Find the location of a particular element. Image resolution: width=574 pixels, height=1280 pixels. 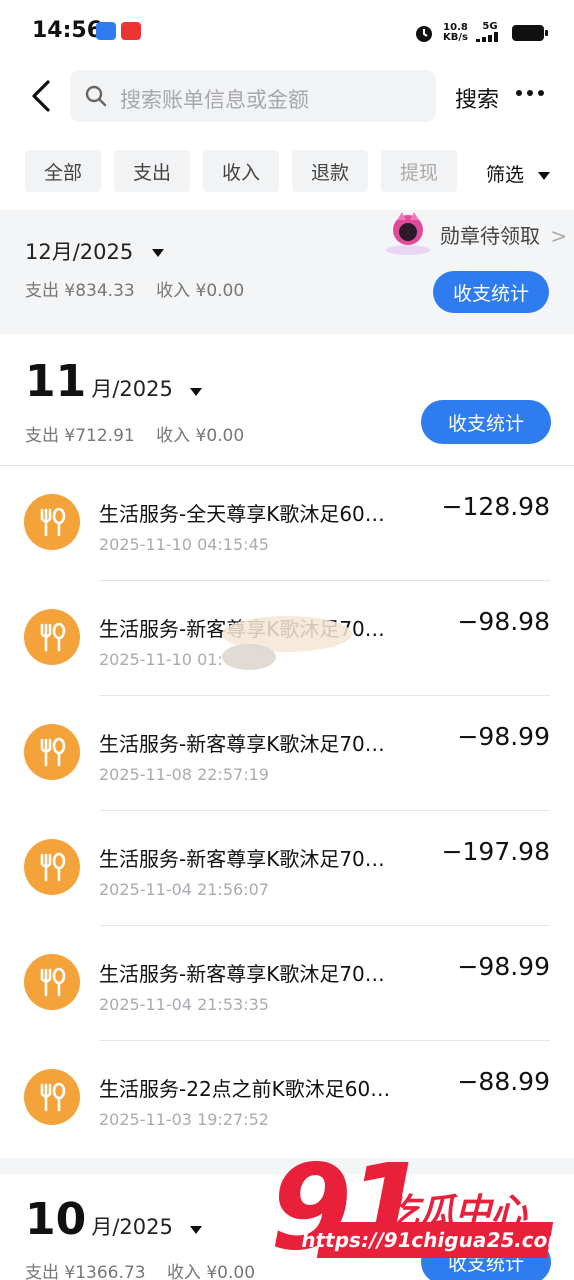

filter-label: 筛选 is located at coordinates (505, 175).